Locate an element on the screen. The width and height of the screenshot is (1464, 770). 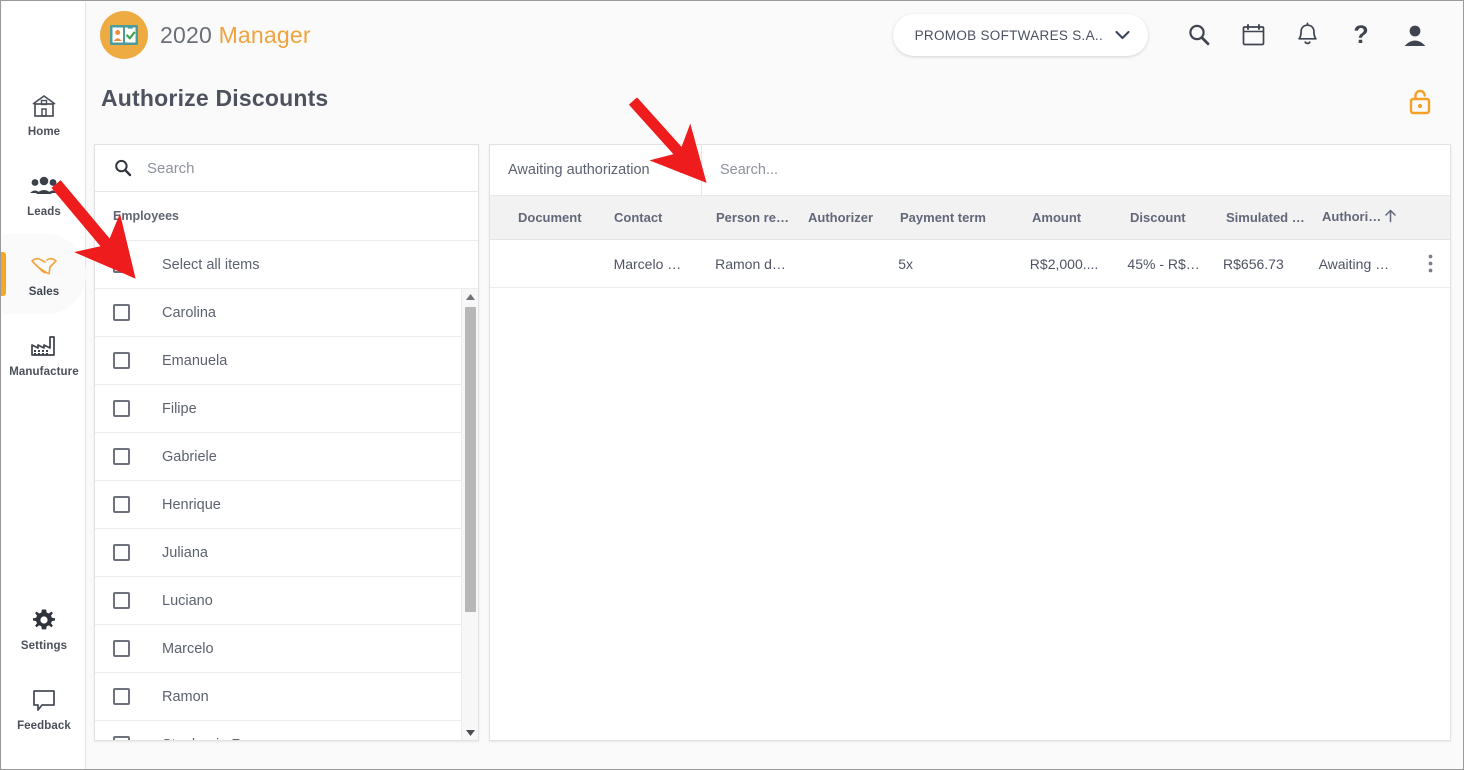
sidebar-item-feedback: Feedback is located at coordinates (44, 708).